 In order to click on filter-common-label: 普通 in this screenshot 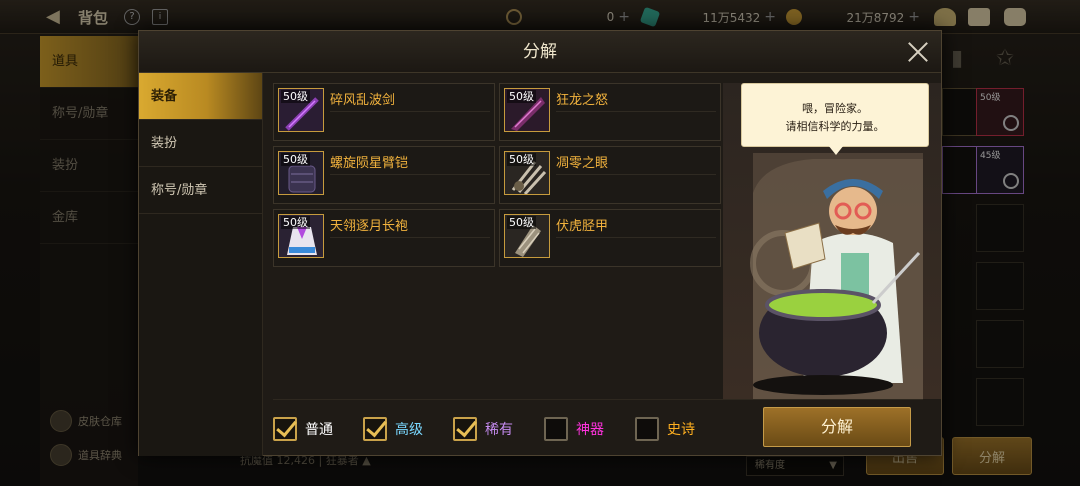, I will do `click(319, 430)`.